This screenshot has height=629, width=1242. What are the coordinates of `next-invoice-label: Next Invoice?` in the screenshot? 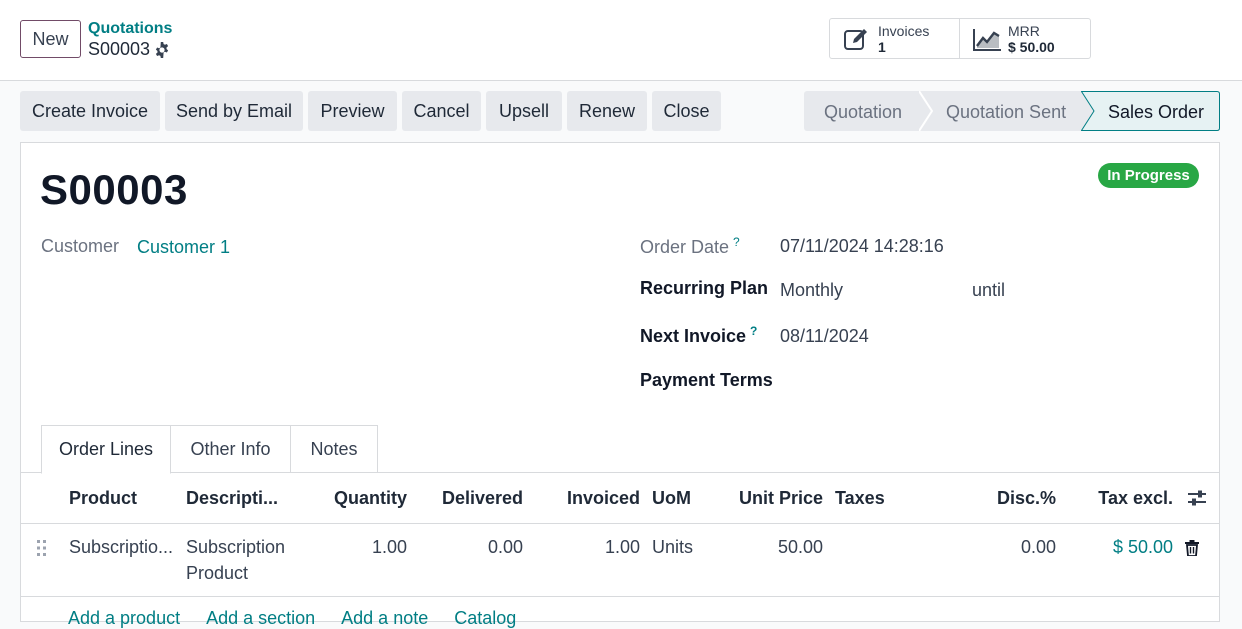 It's located at (698, 335).